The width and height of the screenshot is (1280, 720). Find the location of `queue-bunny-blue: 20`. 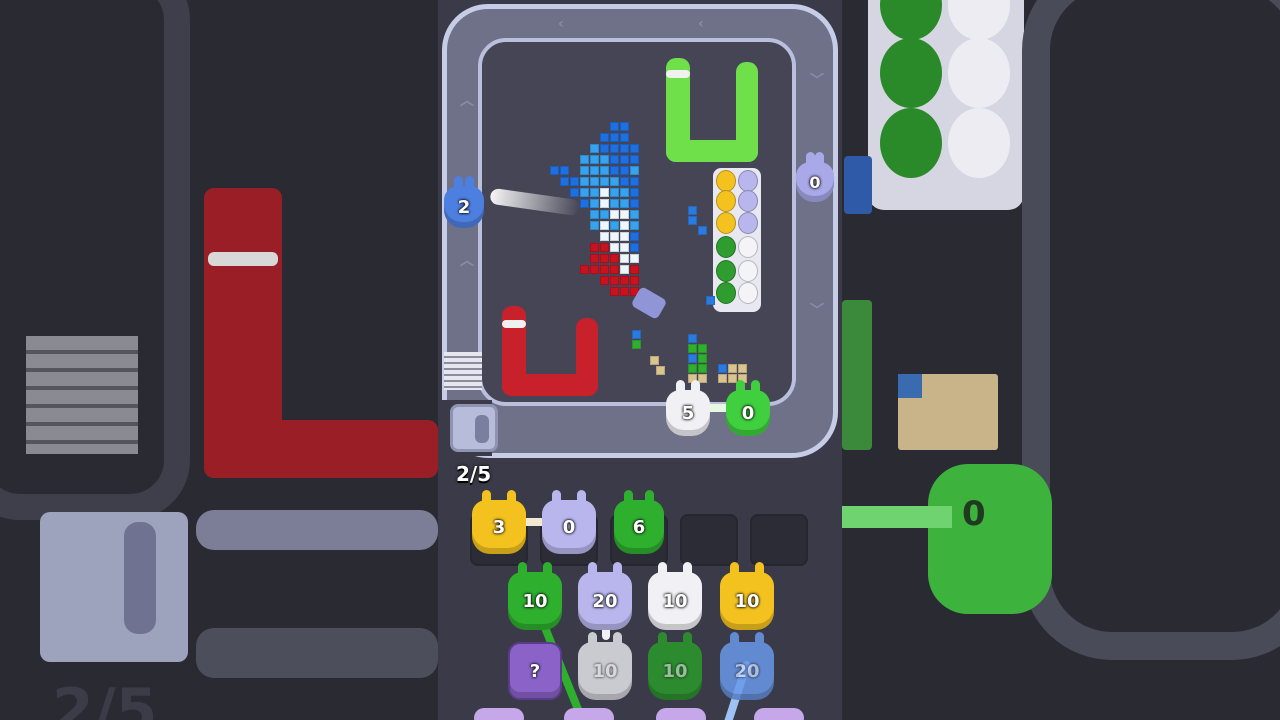

queue-bunny-blue: 20 is located at coordinates (747, 666).